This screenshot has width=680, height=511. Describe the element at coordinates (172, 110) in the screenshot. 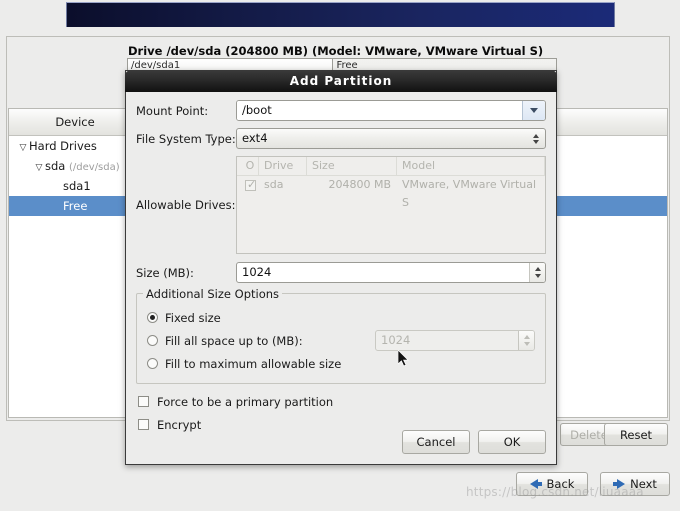

I see `mount-point-label: Mount Point:` at that location.